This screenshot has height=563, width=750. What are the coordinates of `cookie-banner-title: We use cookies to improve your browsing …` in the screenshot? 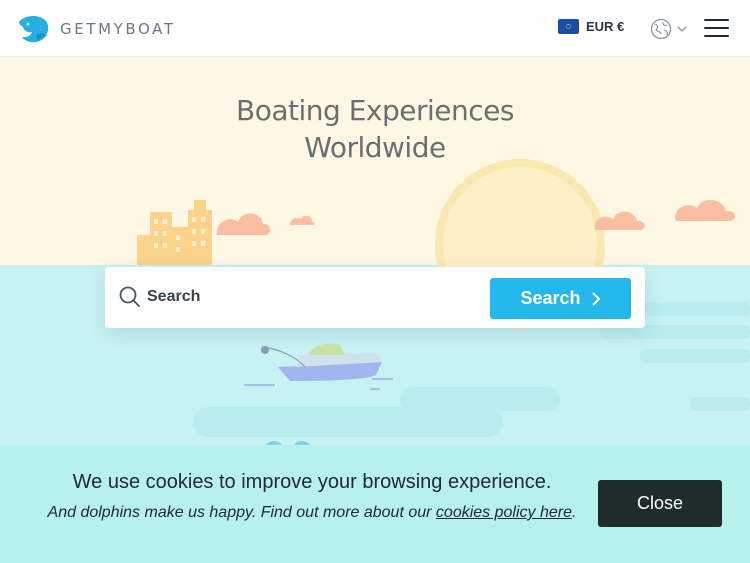 It's located at (312, 482).